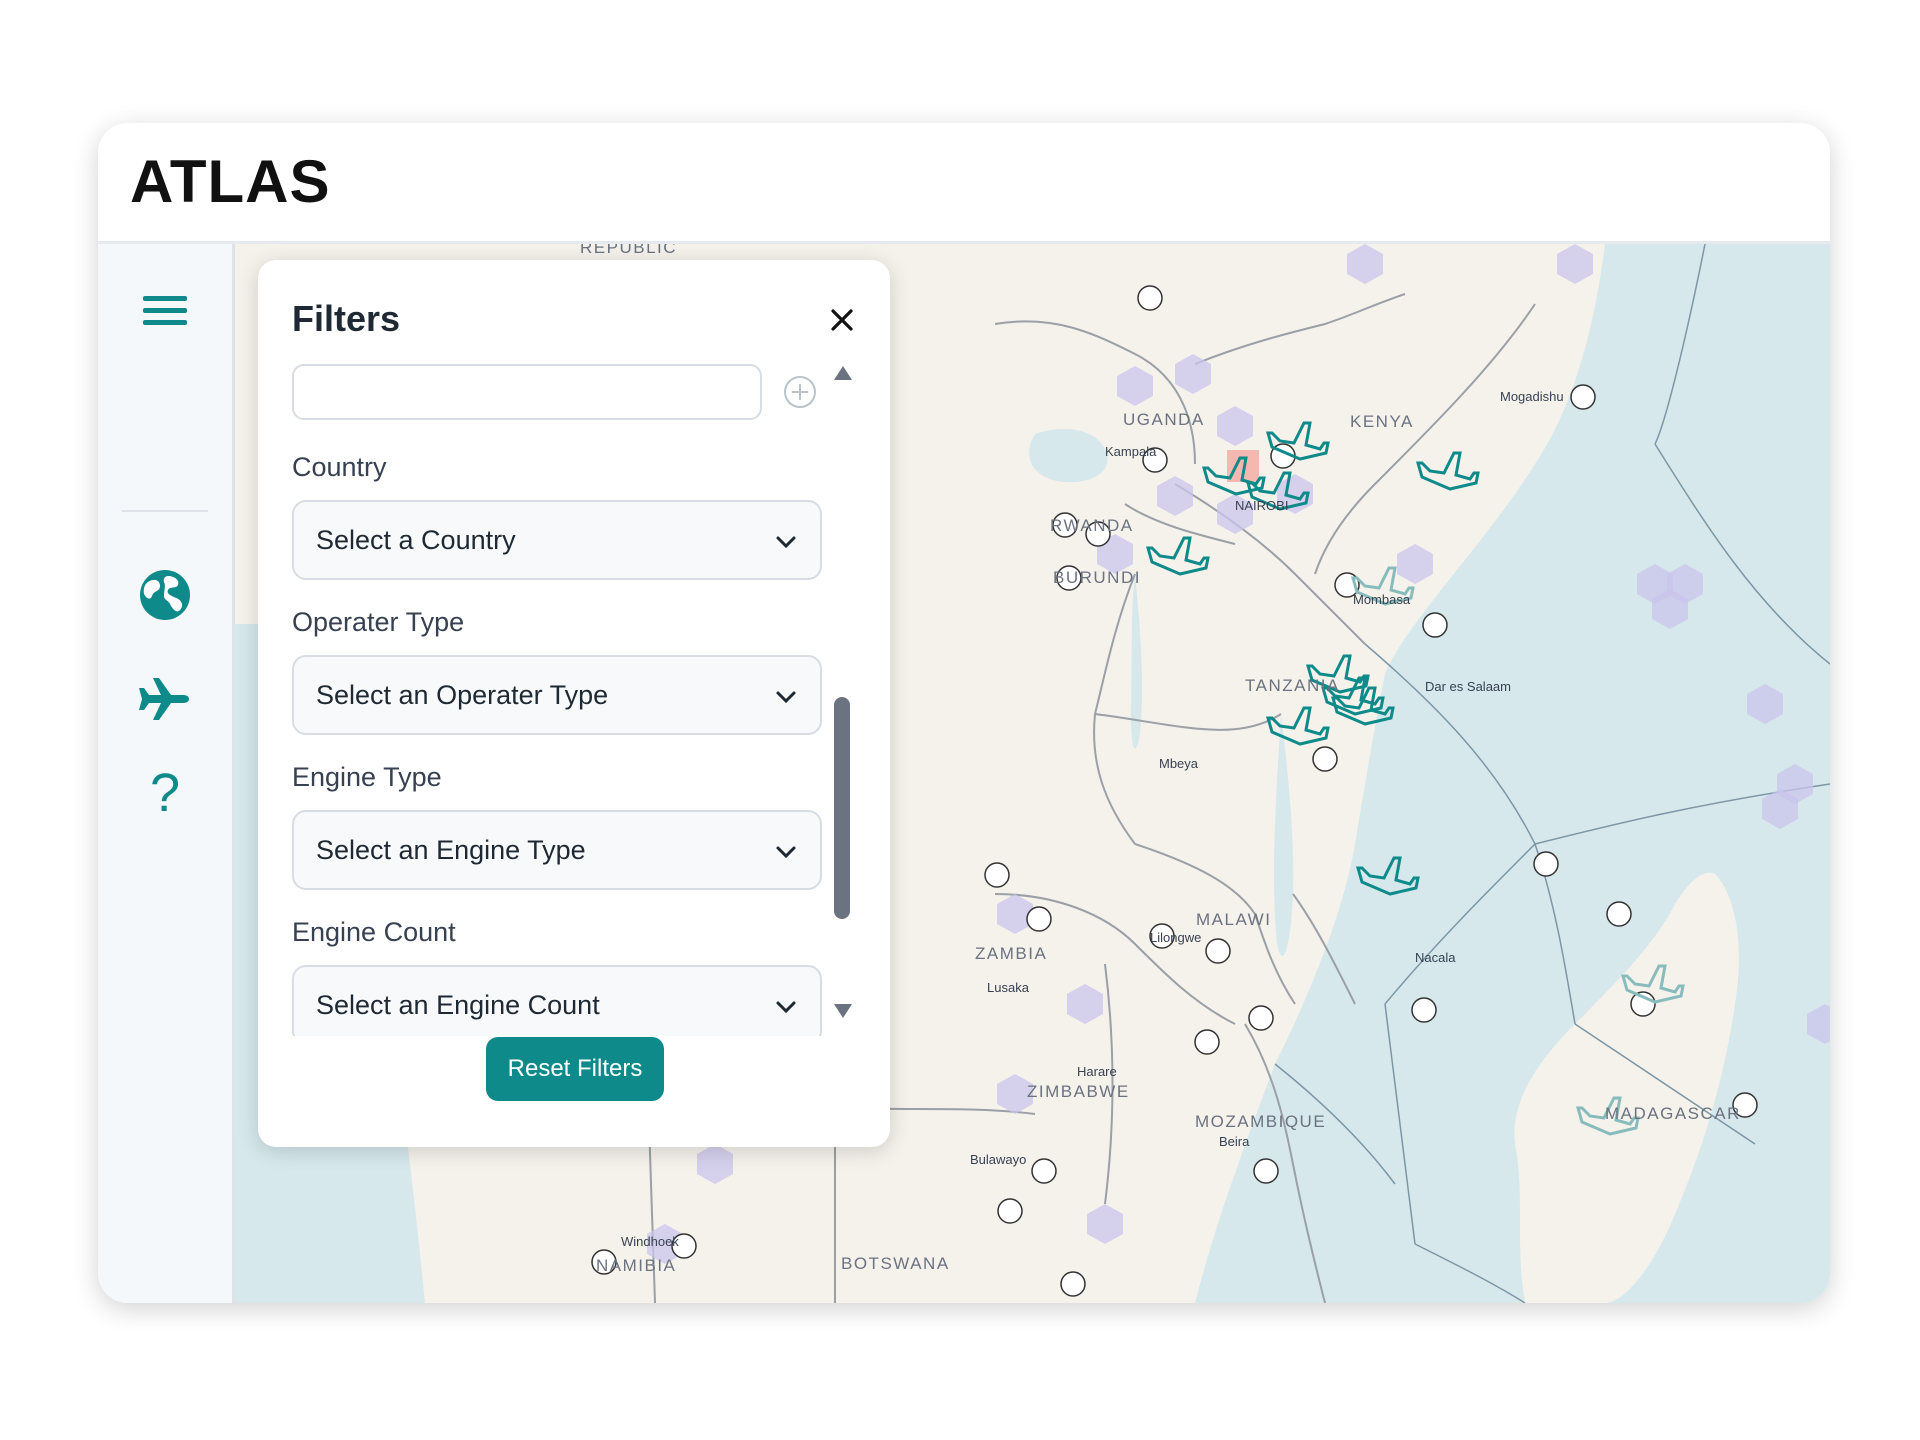 The width and height of the screenshot is (1920, 1440). Describe the element at coordinates (1382, 421) in the screenshot. I see `map-label-kenya: KENYA` at that location.